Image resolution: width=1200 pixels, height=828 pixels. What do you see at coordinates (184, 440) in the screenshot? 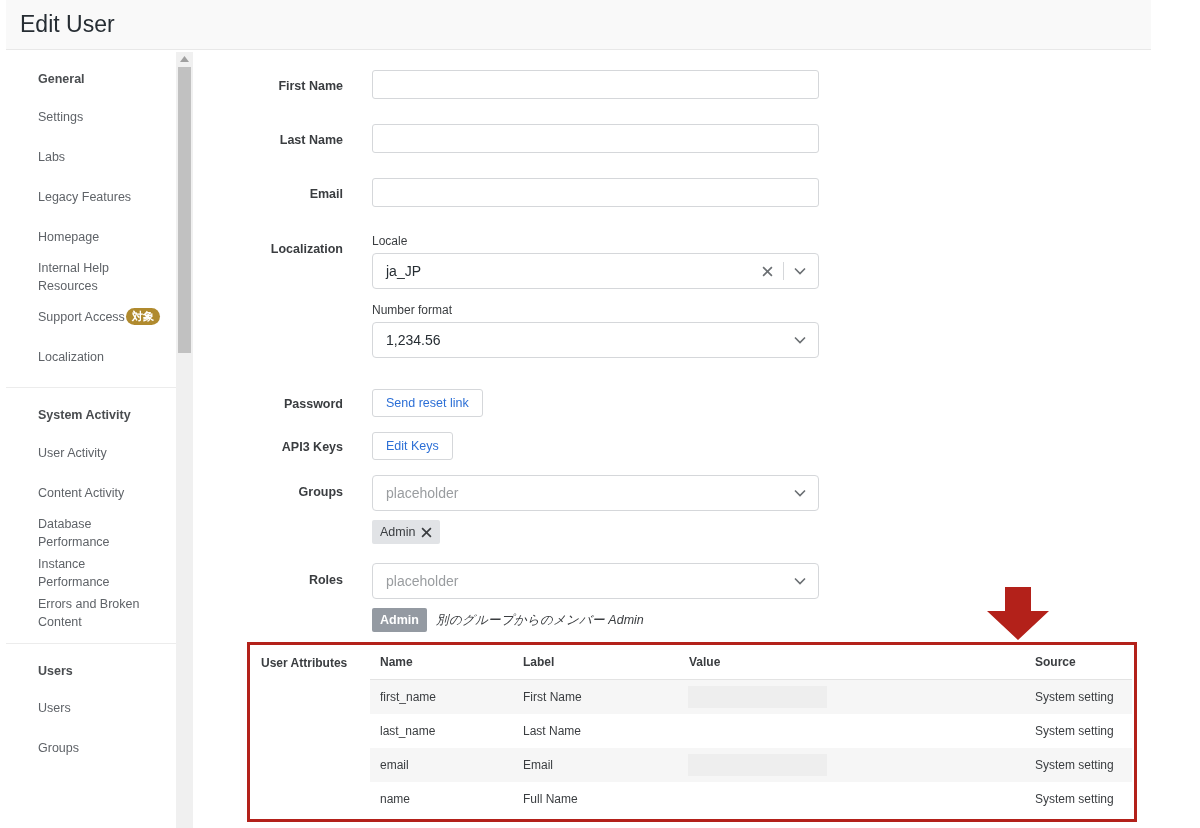
I see `scrollbar` at bounding box center [184, 440].